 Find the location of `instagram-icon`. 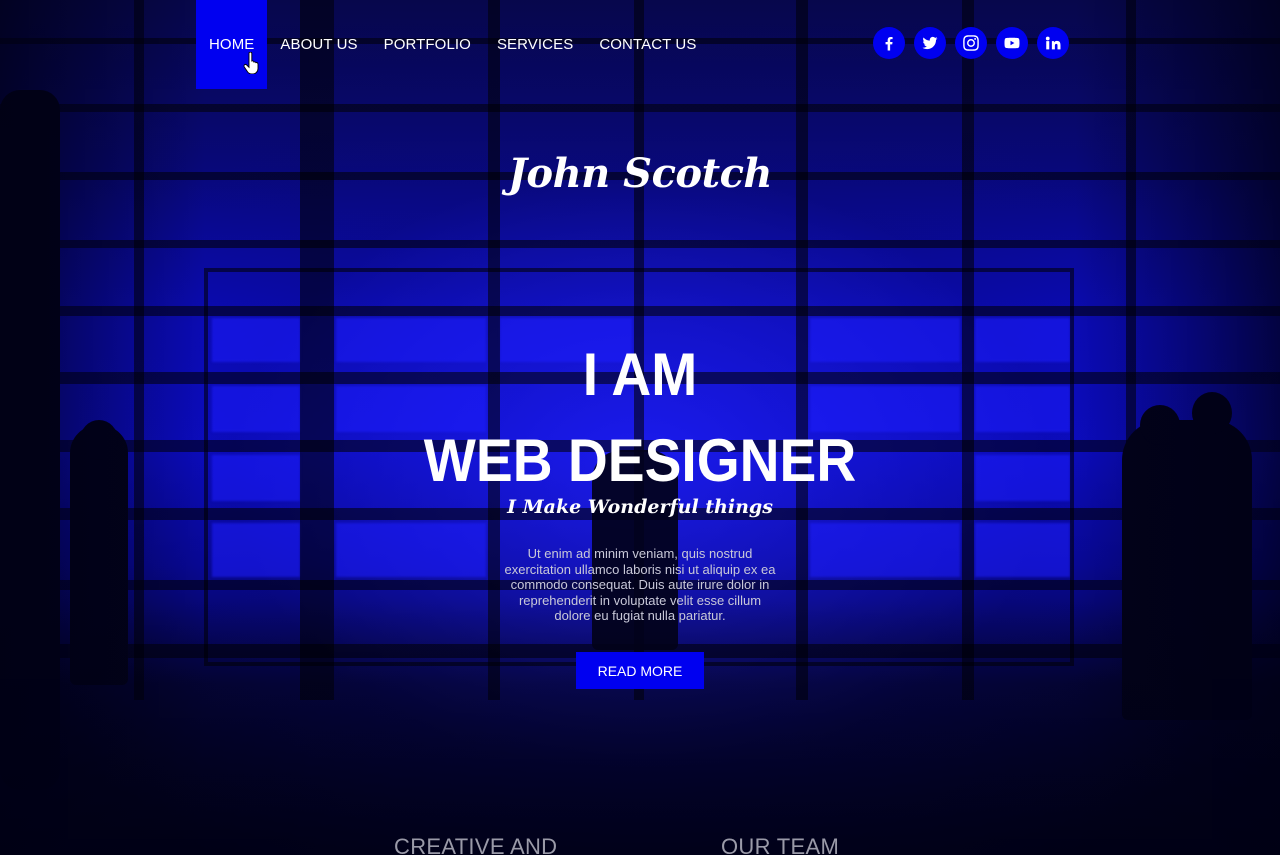

instagram-icon is located at coordinates (971, 43).